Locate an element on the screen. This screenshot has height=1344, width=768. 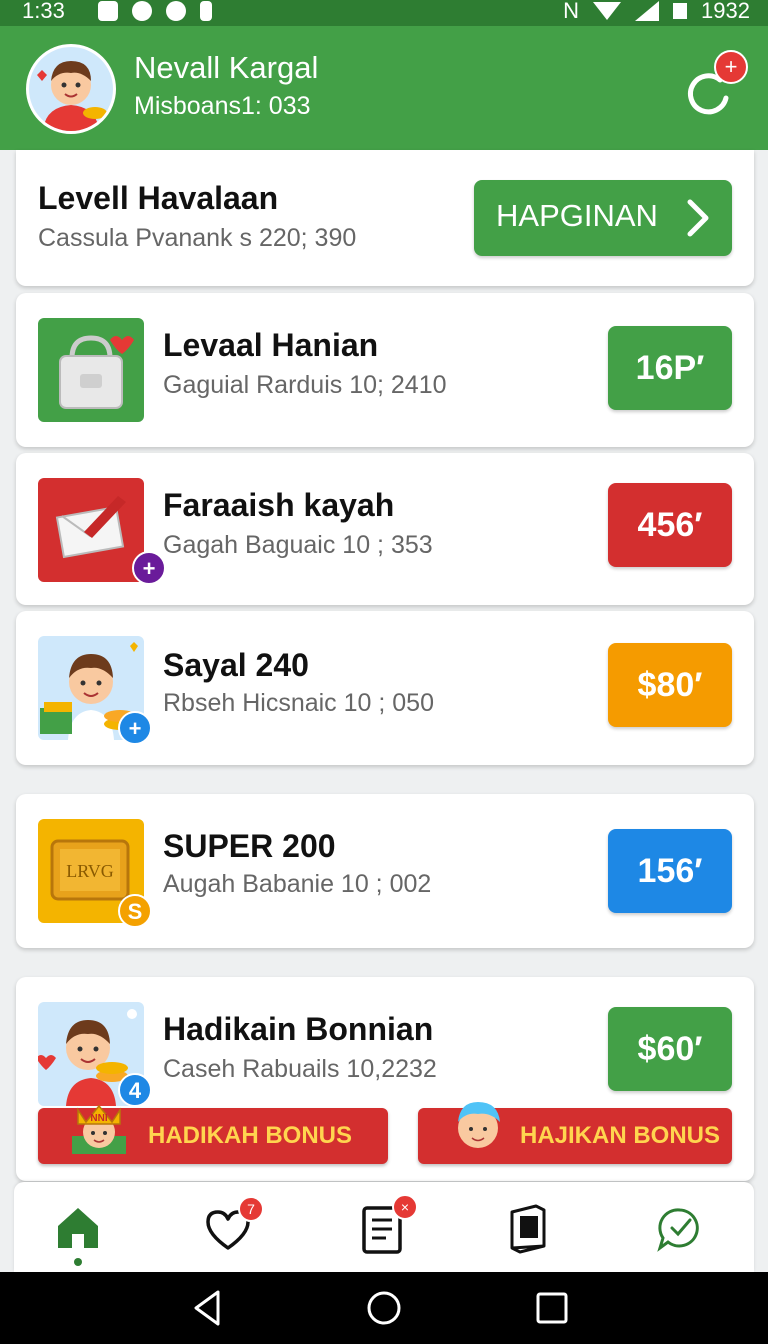
offer-title: Levaal Hanian is located at coordinates (271, 345).